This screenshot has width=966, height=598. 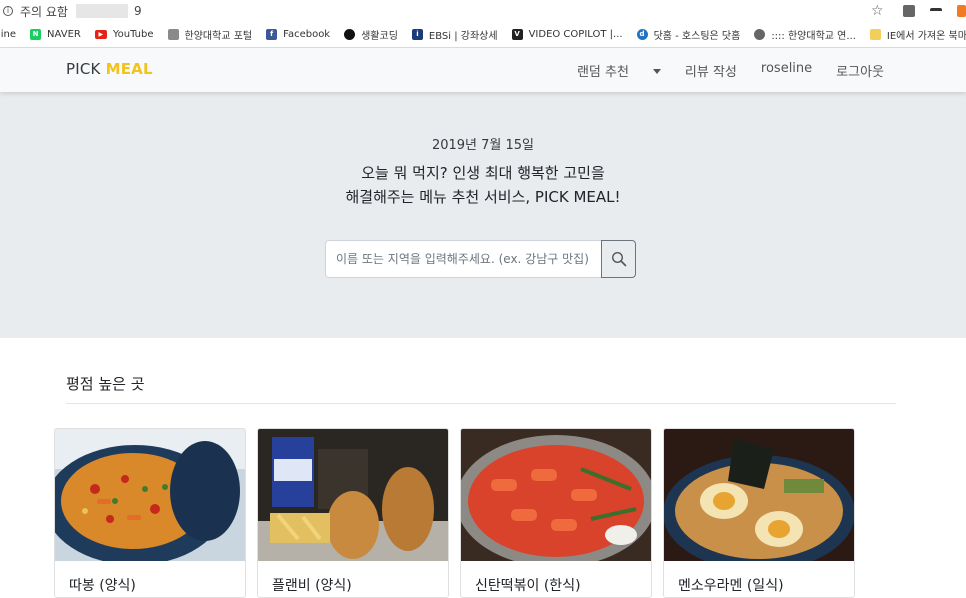 What do you see at coordinates (44, 11) in the screenshot?
I see `security-warning: 주의 요함` at bounding box center [44, 11].